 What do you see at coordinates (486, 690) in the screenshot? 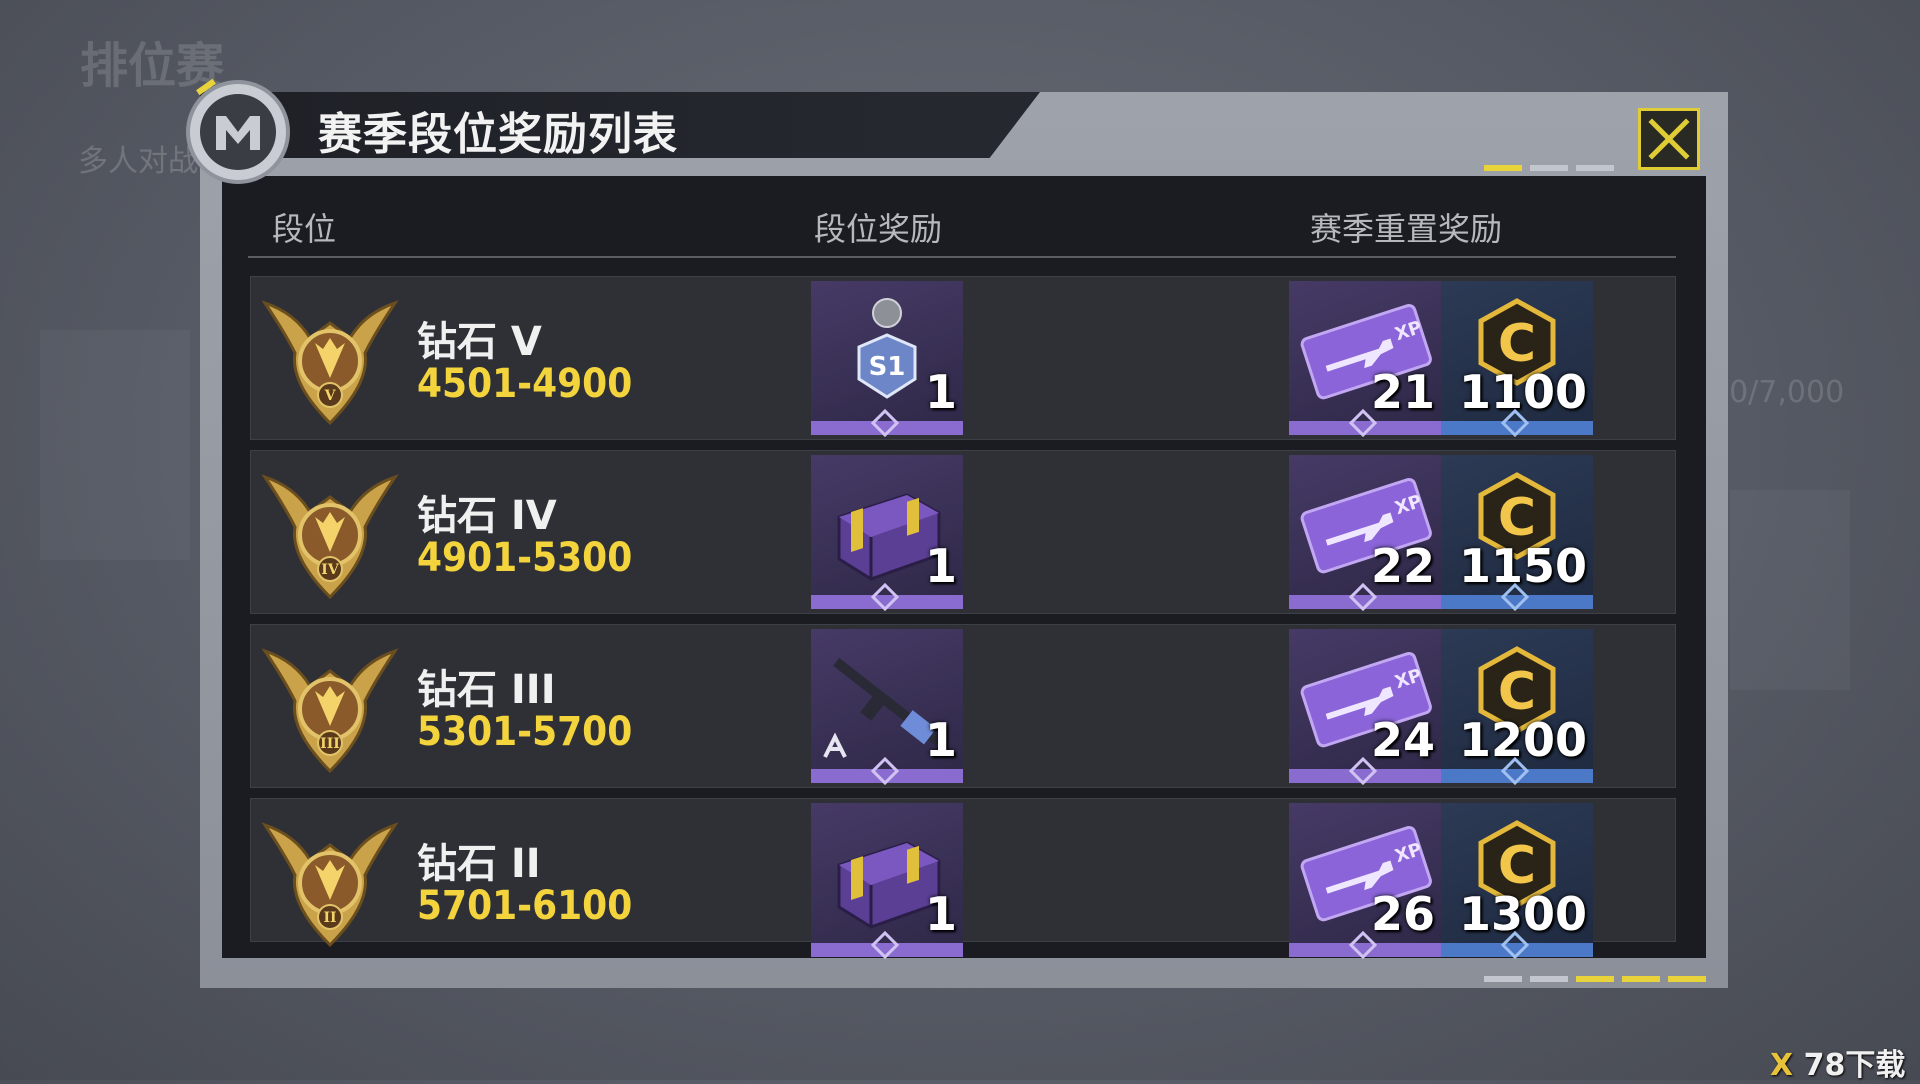
I see `rank-name: 钻石 III` at bounding box center [486, 690].